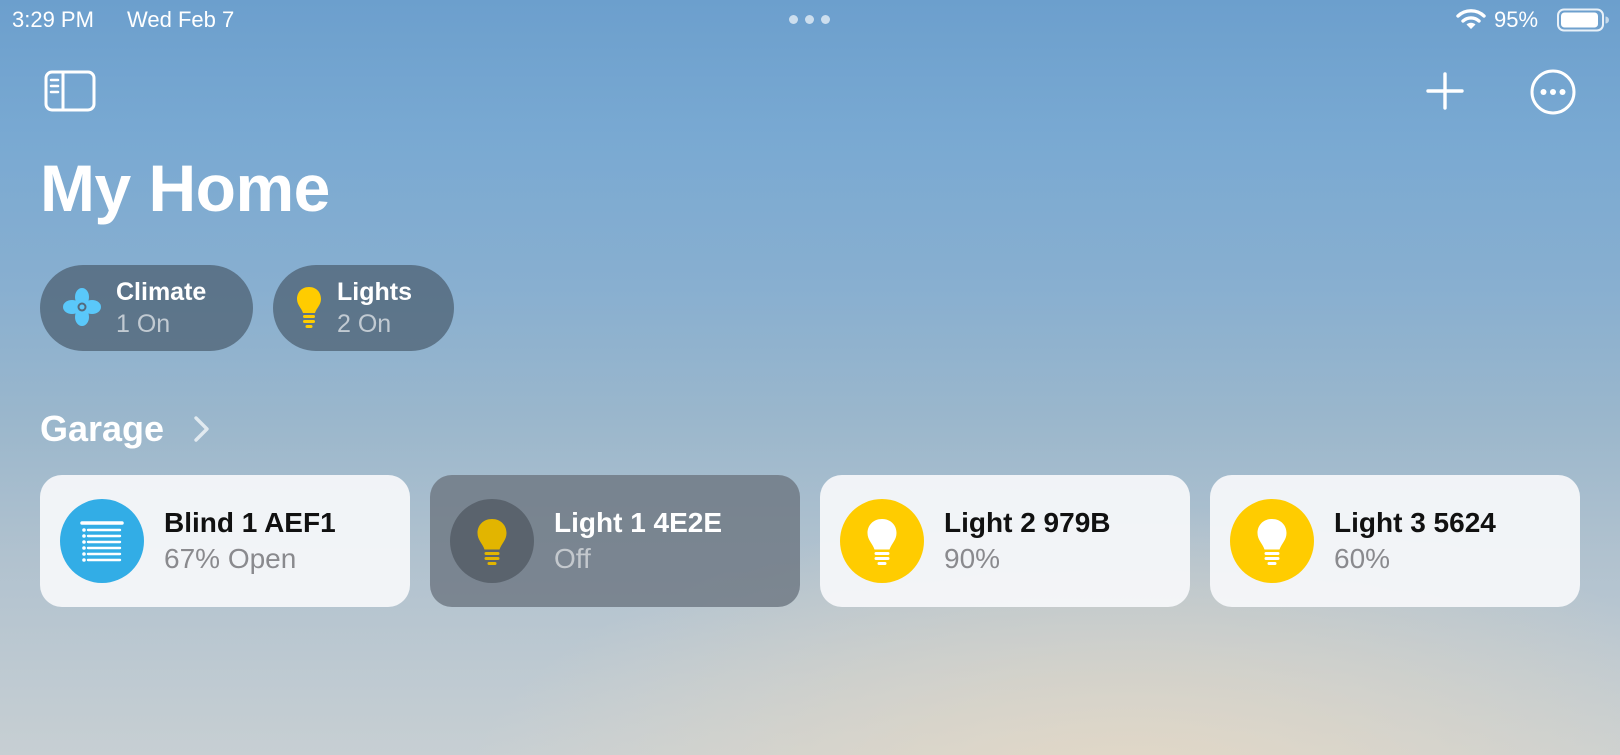 The height and width of the screenshot is (755, 1620). I want to click on climate-summary-button: Climate 1 On, so click(146, 308).